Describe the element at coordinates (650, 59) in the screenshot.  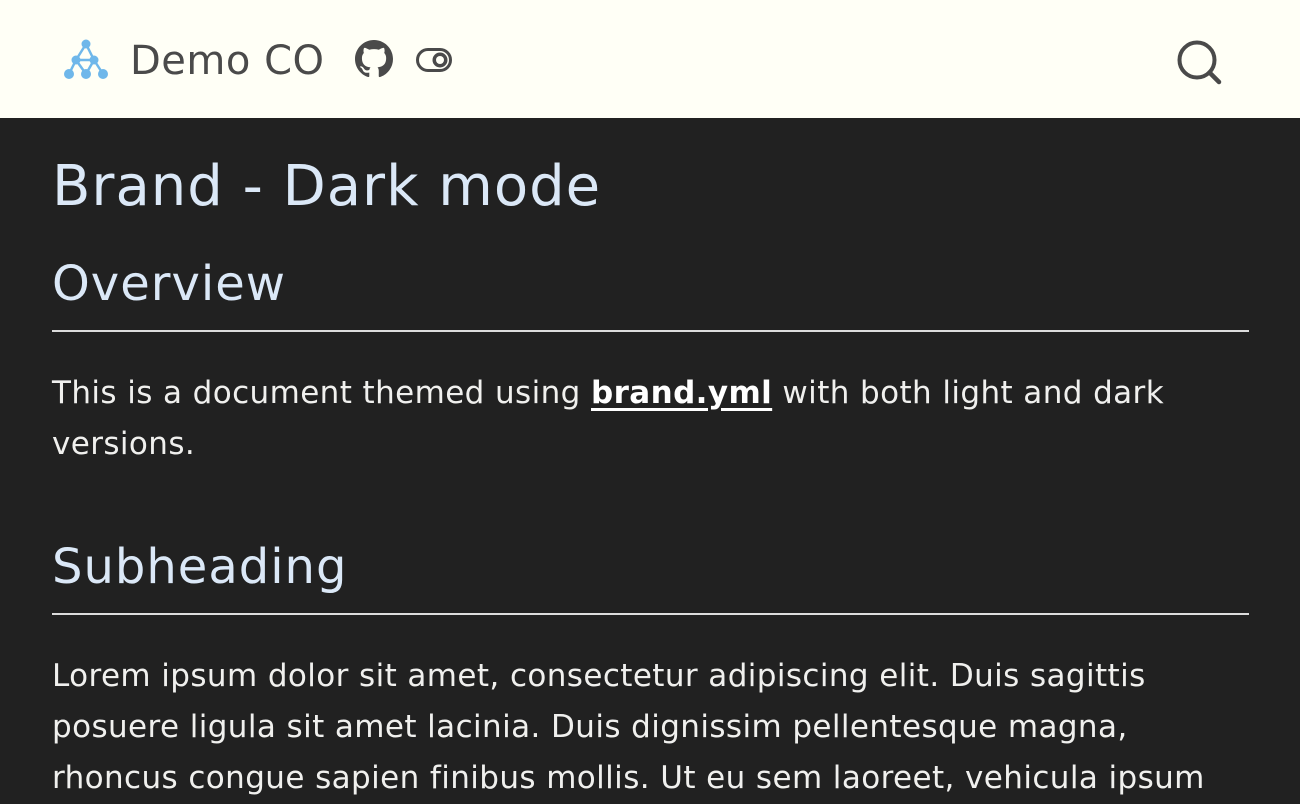
I see `navbar: Demo CO` at that location.